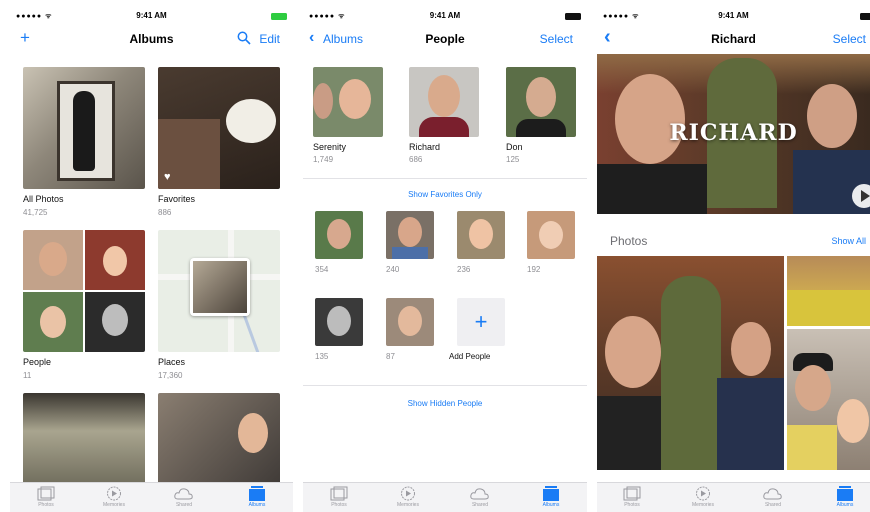  Describe the element at coordinates (43, 199) in the screenshot. I see `album-label: All Photos` at that location.